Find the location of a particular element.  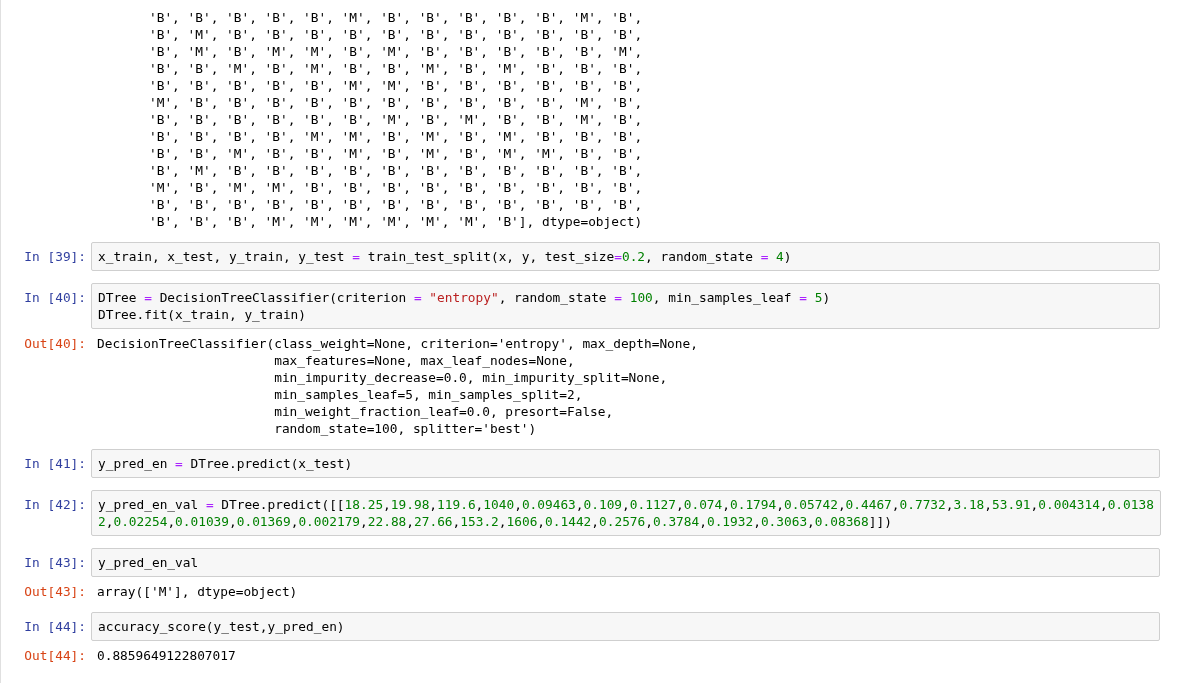

code-line: 2,0.02254,0.01039,0.01369,0.002179,22.88,27.66,153.2,1606,0.1442,0.2576,0.3784,0.1932,0.3063,0.08368]]) is located at coordinates (495, 521).